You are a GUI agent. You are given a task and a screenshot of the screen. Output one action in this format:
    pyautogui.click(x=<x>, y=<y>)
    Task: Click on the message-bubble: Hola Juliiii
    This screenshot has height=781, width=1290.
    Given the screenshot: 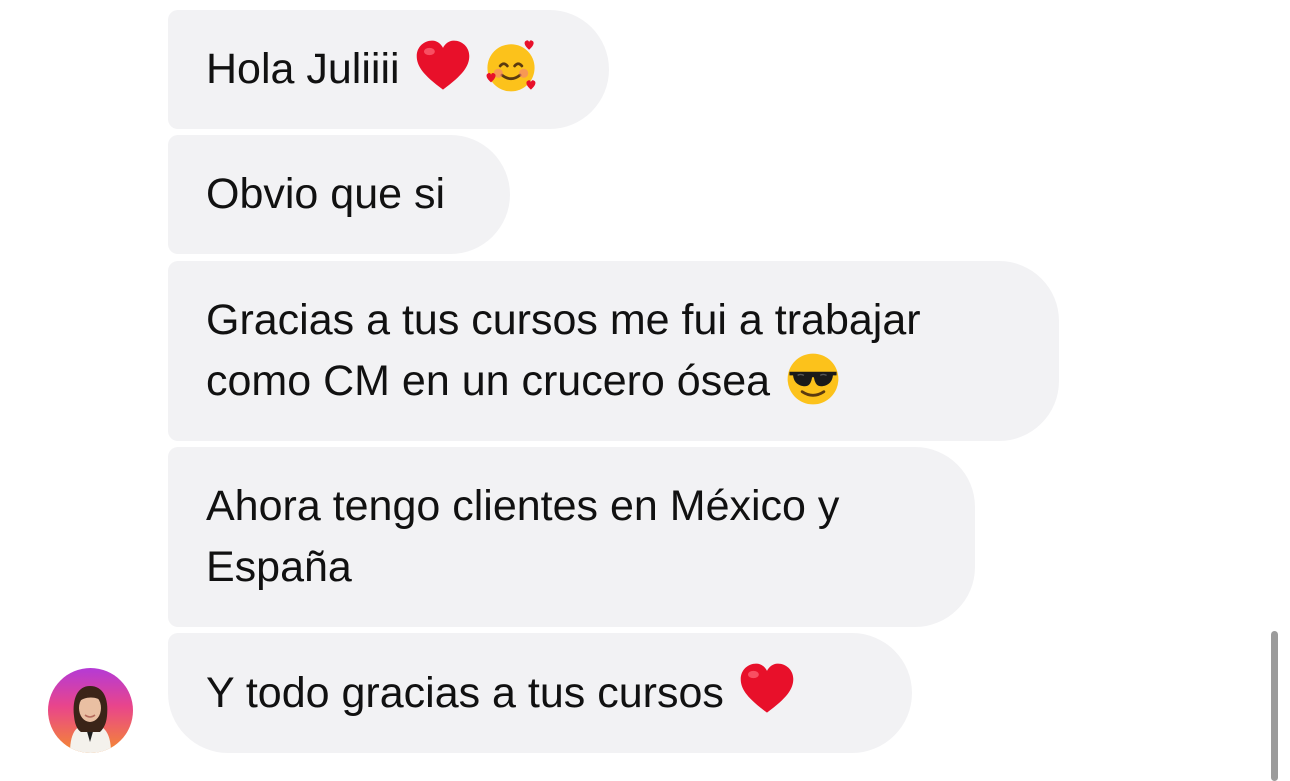 What is the action you would take?
    pyautogui.click(x=388, y=69)
    